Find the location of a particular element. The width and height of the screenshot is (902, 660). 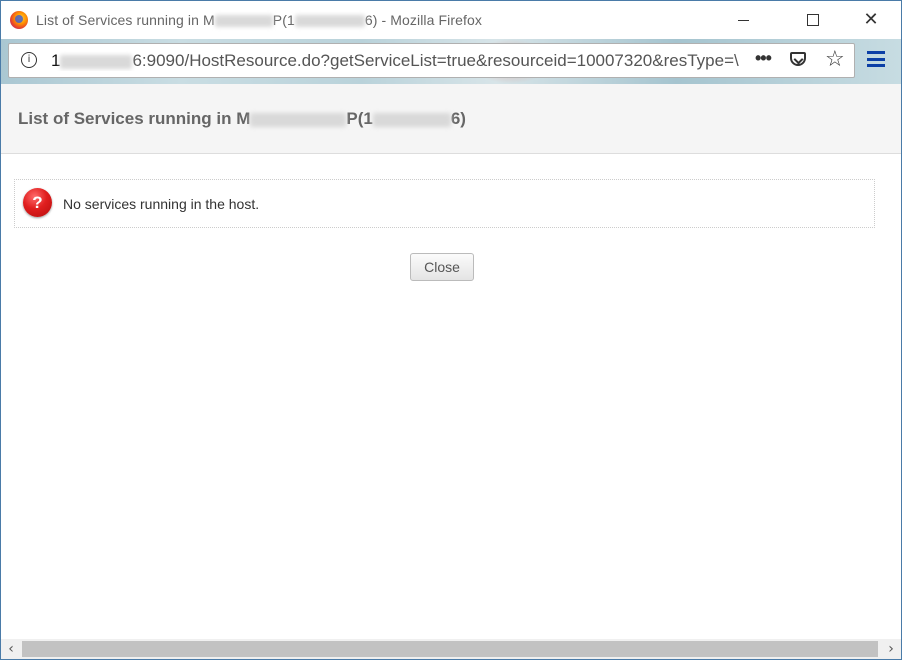

maximize-icon is located at coordinates (813, 20).